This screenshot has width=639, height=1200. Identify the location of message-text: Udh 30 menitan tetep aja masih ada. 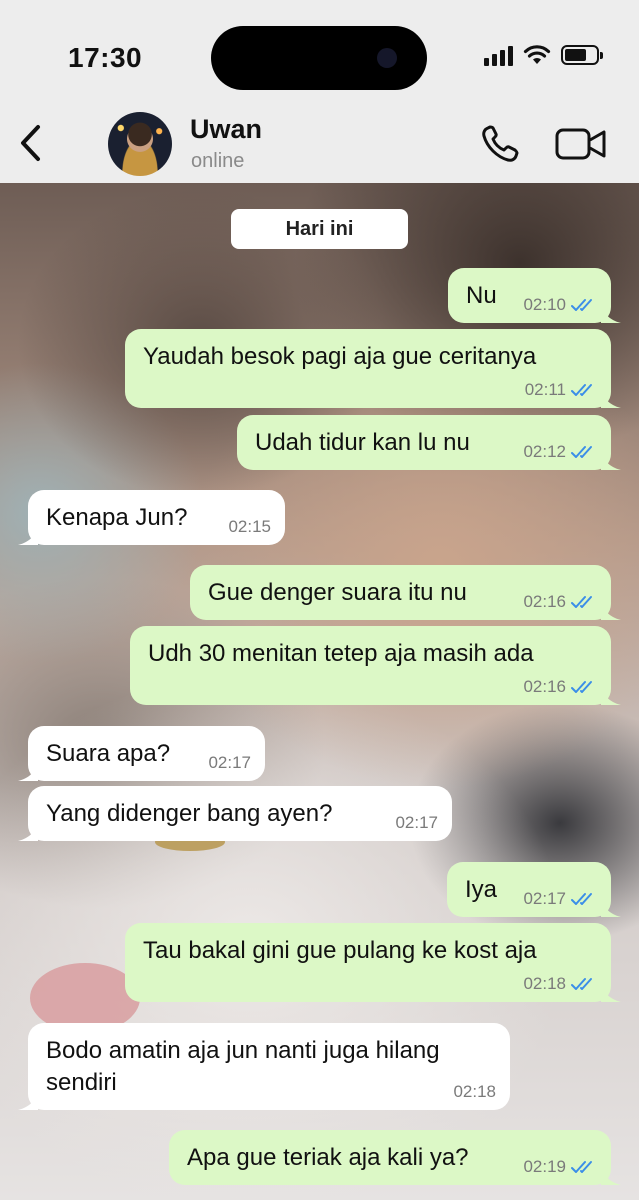
(341, 653).